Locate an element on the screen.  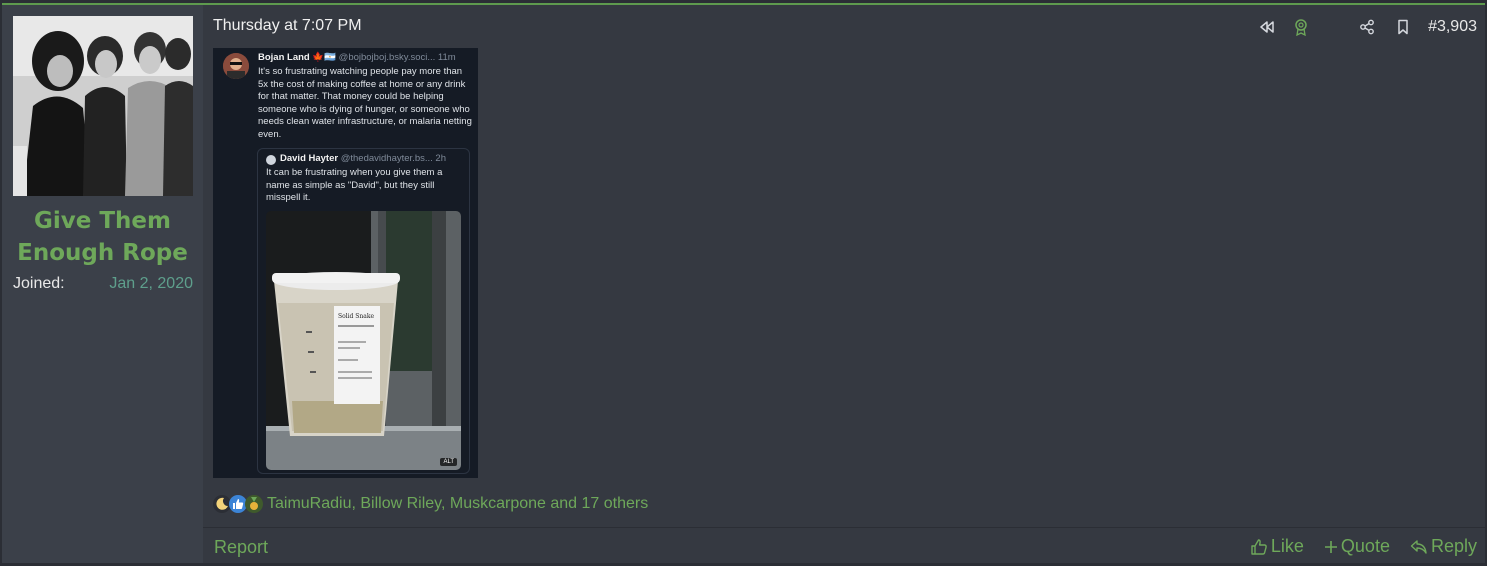
post-number: #3,903 is located at coordinates (1452, 27).